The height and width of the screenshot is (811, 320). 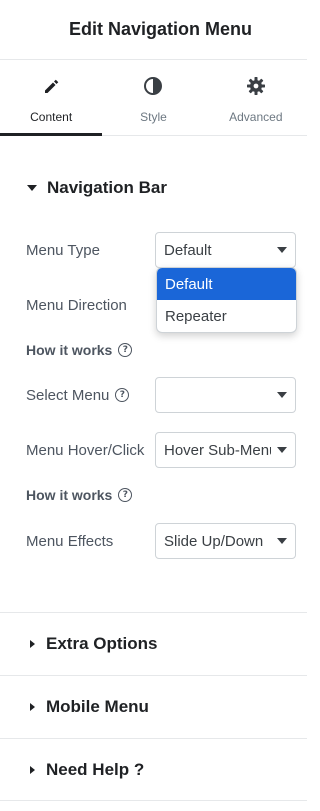 What do you see at coordinates (188, 250) in the screenshot?
I see `menu-type-value: Default` at bounding box center [188, 250].